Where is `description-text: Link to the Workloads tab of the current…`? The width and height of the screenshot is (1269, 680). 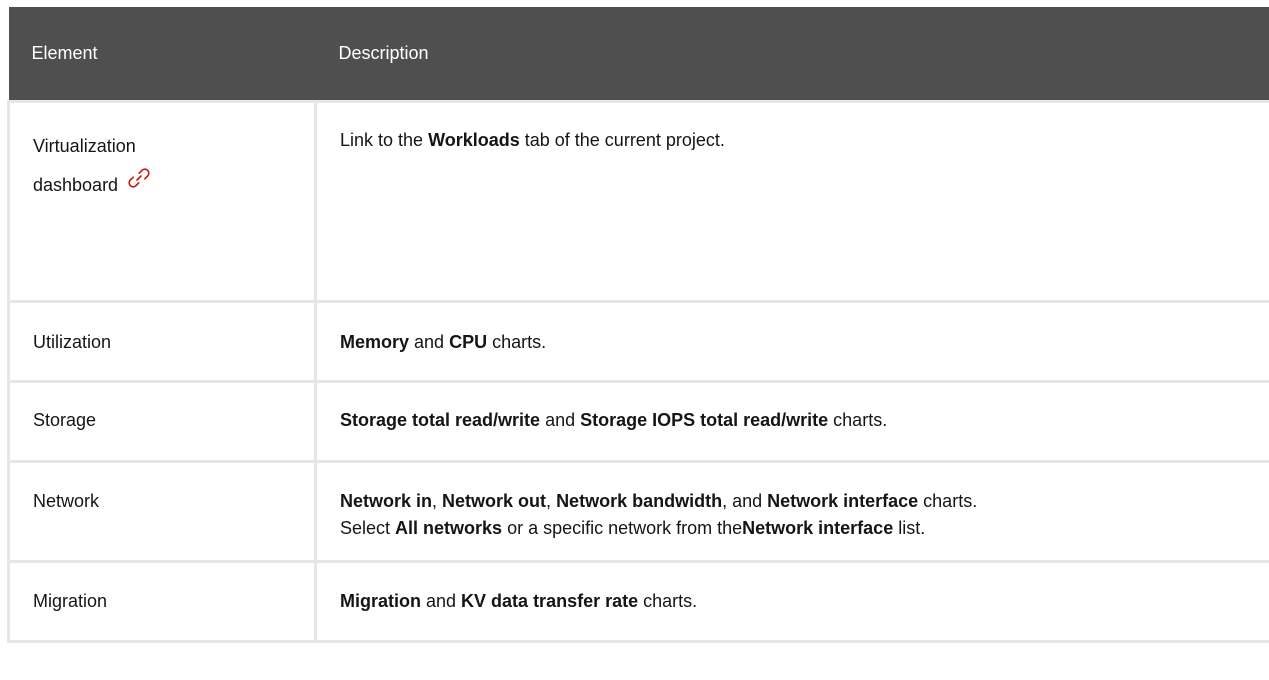
description-text: Link to the Workloads tab of the current… is located at coordinates (794, 140).